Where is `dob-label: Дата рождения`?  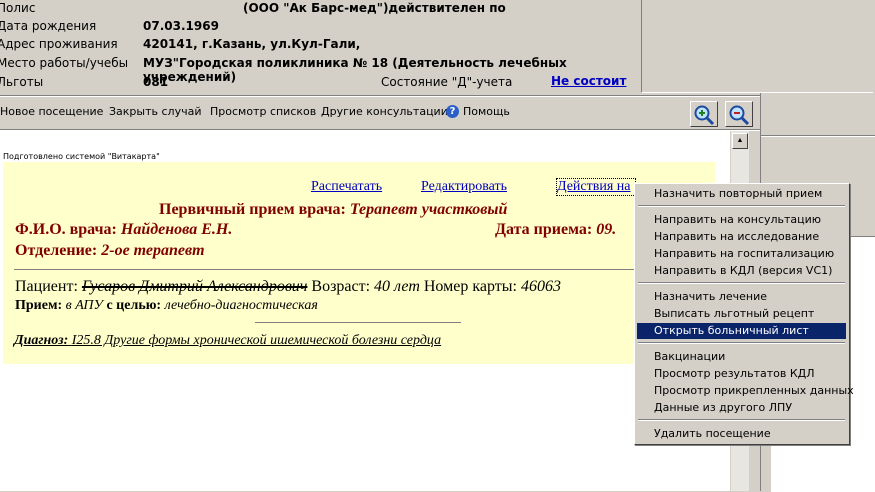
dob-label: Дата рождения is located at coordinates (48, 26).